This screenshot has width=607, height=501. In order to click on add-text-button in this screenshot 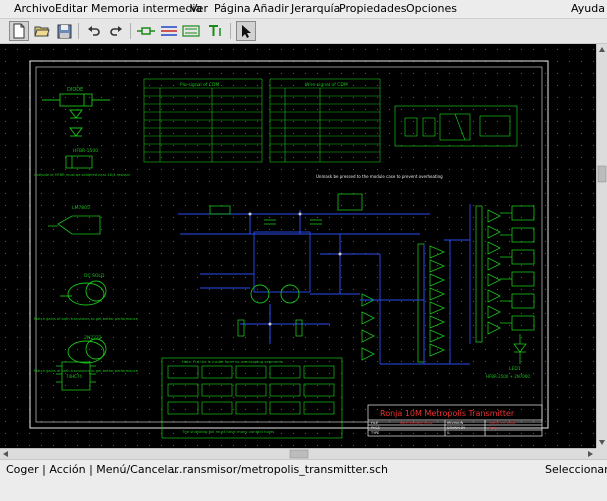, I will do `click(215, 31)`.